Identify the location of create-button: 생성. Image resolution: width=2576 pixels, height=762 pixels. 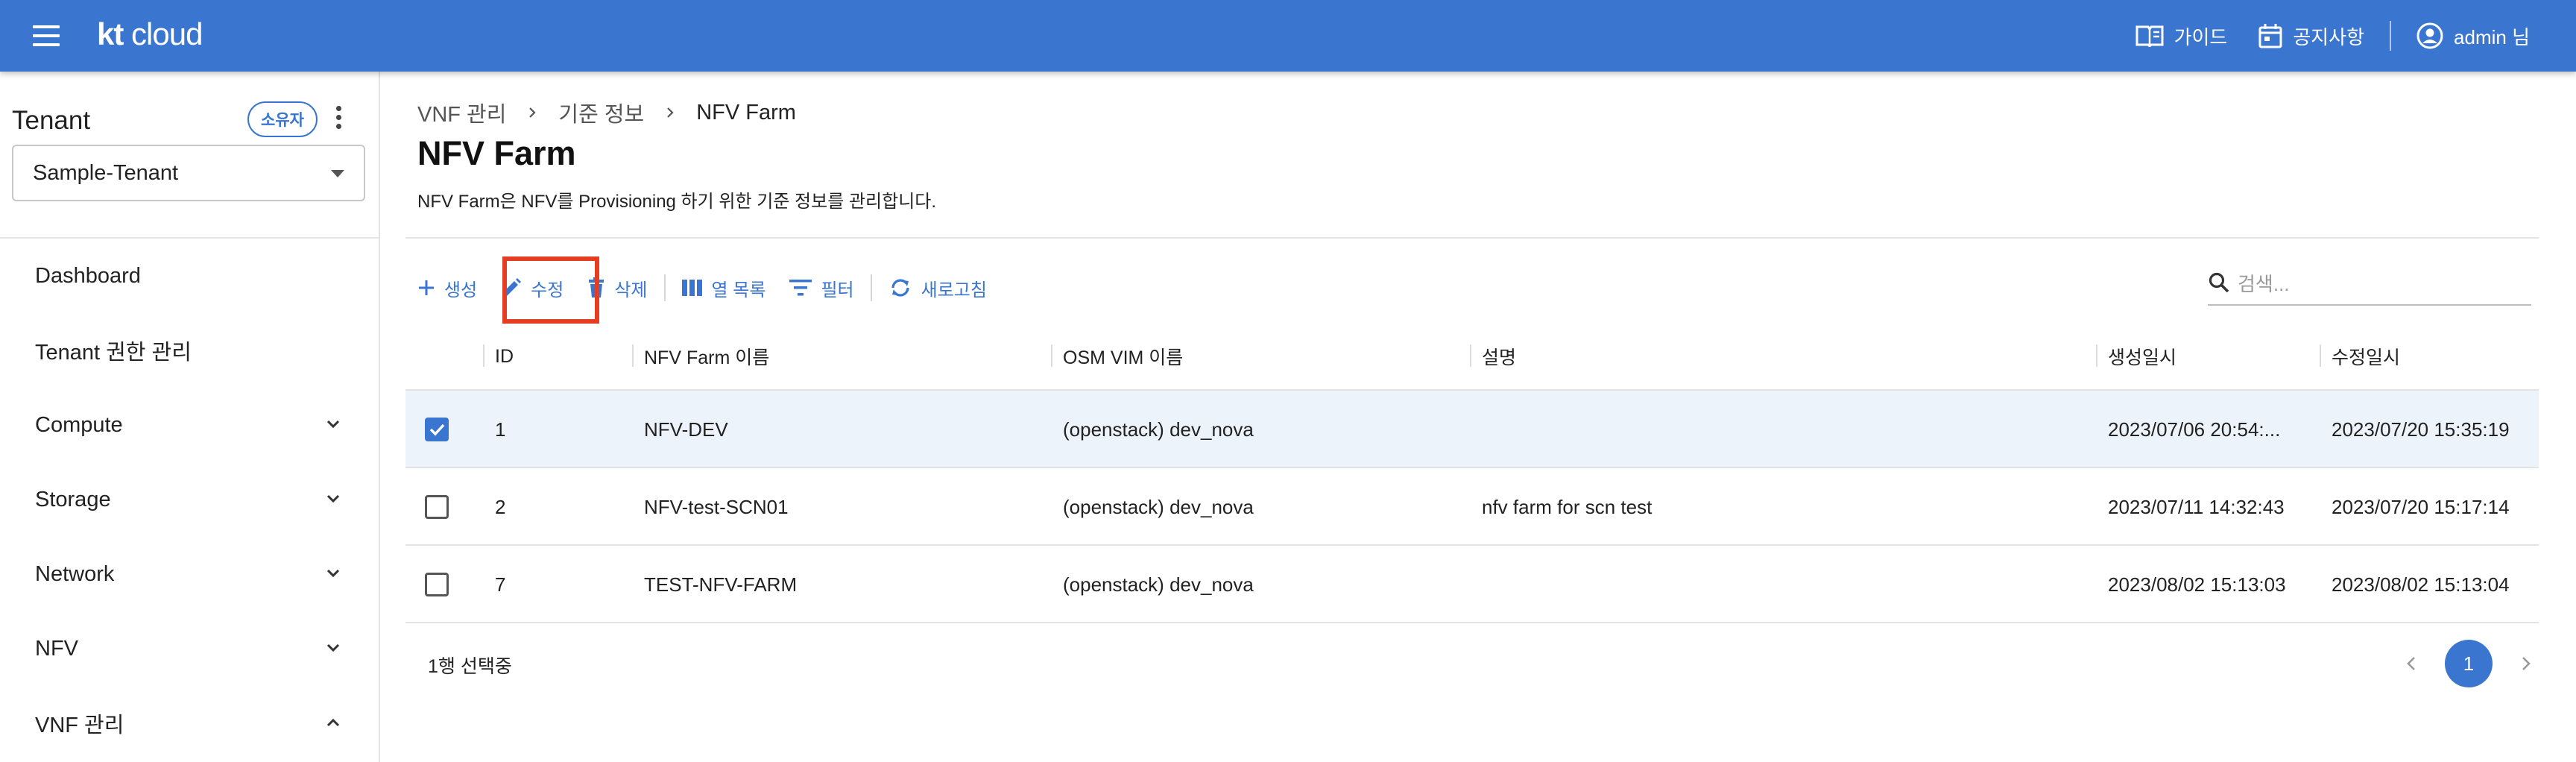
(447, 287).